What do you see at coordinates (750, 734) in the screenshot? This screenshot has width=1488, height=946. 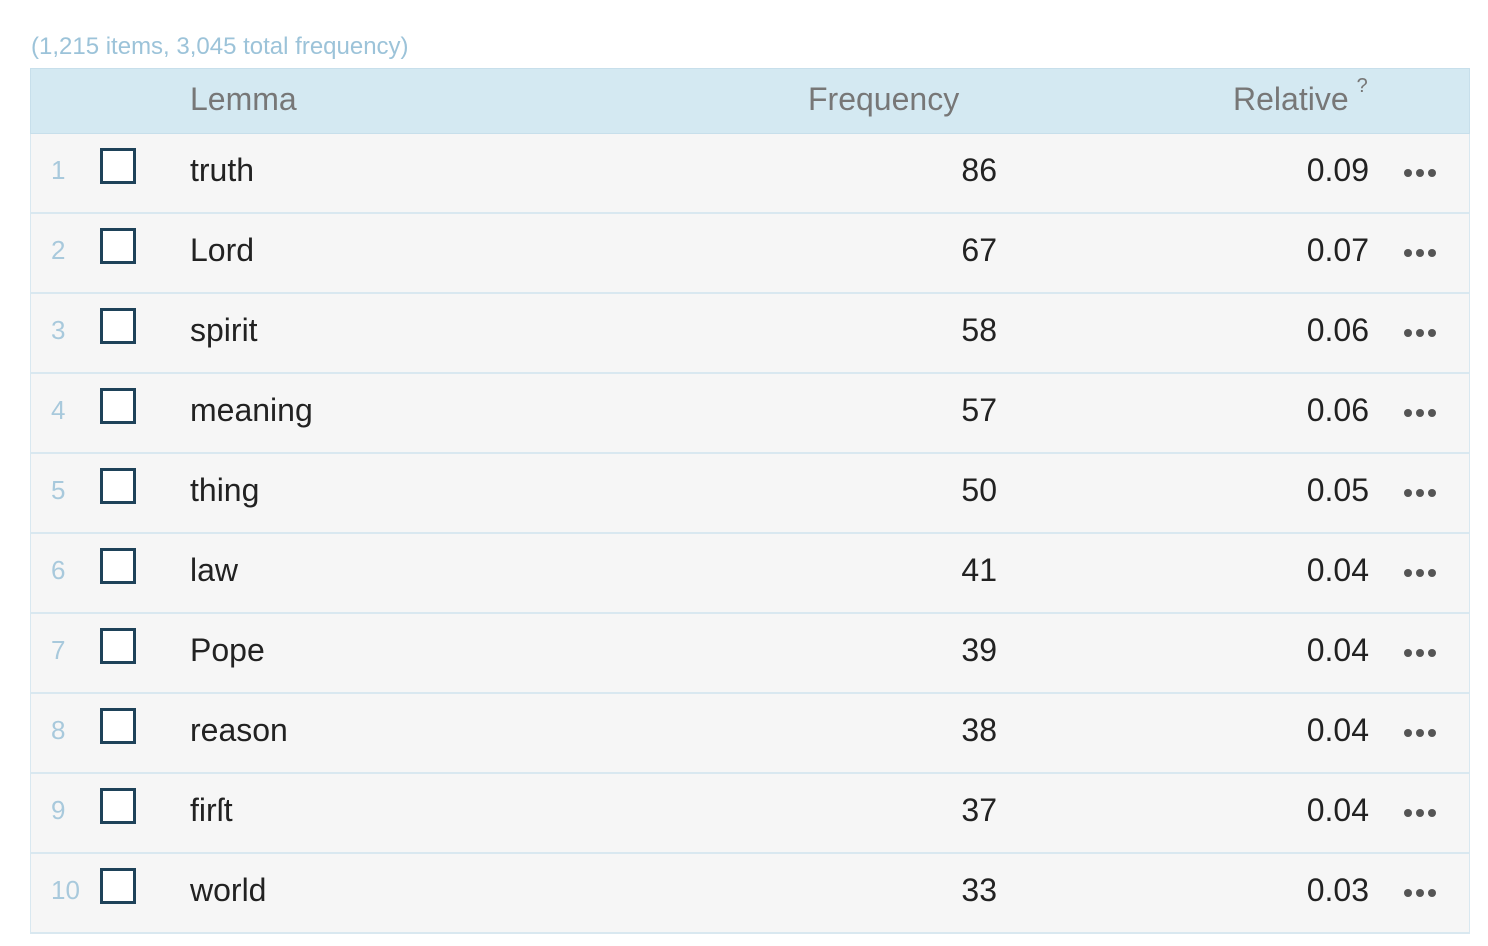 I see `table-row: 8 reason 38 0.04` at bounding box center [750, 734].